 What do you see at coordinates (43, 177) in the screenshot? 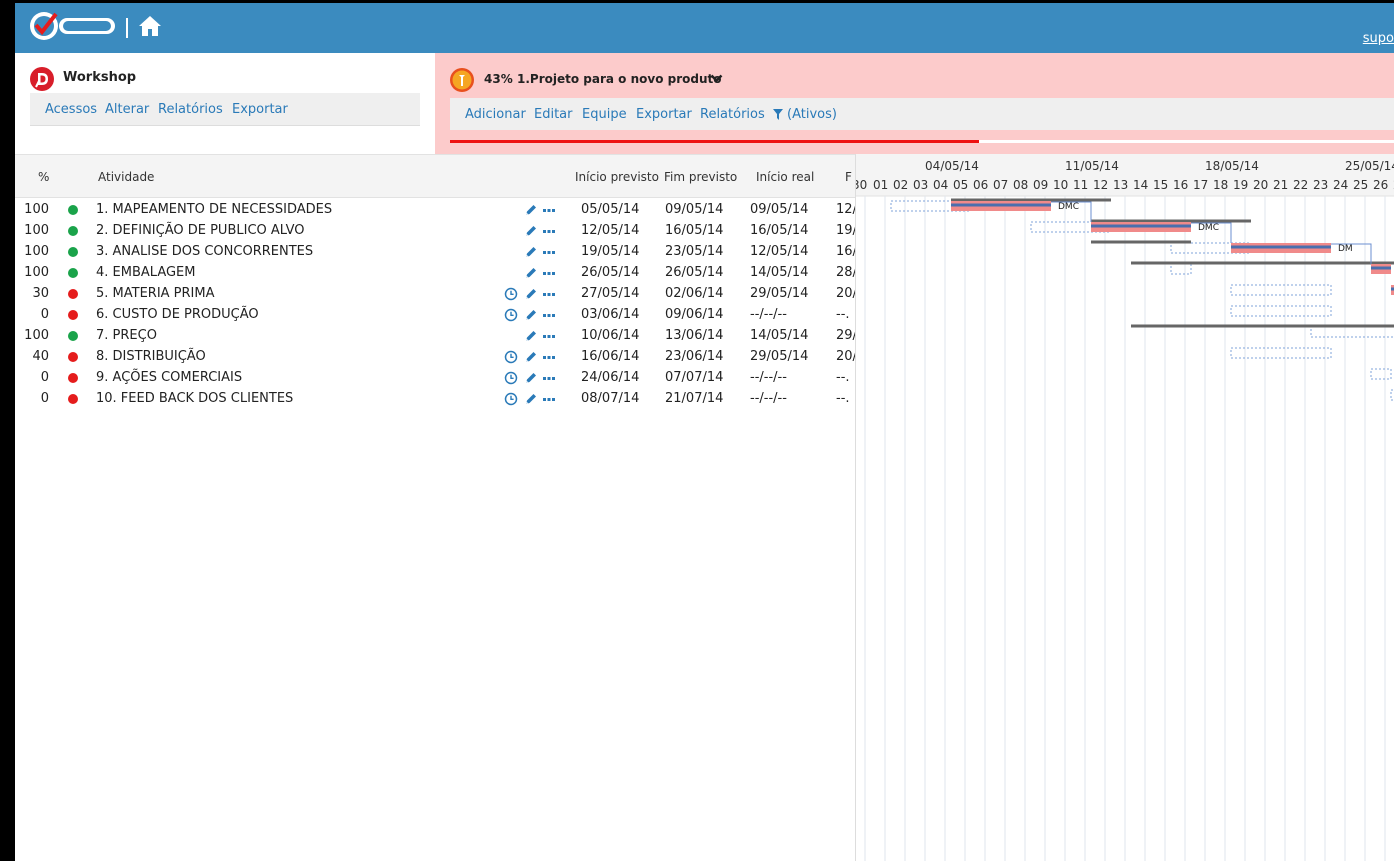
I see `col-header-pct: %` at bounding box center [43, 177].